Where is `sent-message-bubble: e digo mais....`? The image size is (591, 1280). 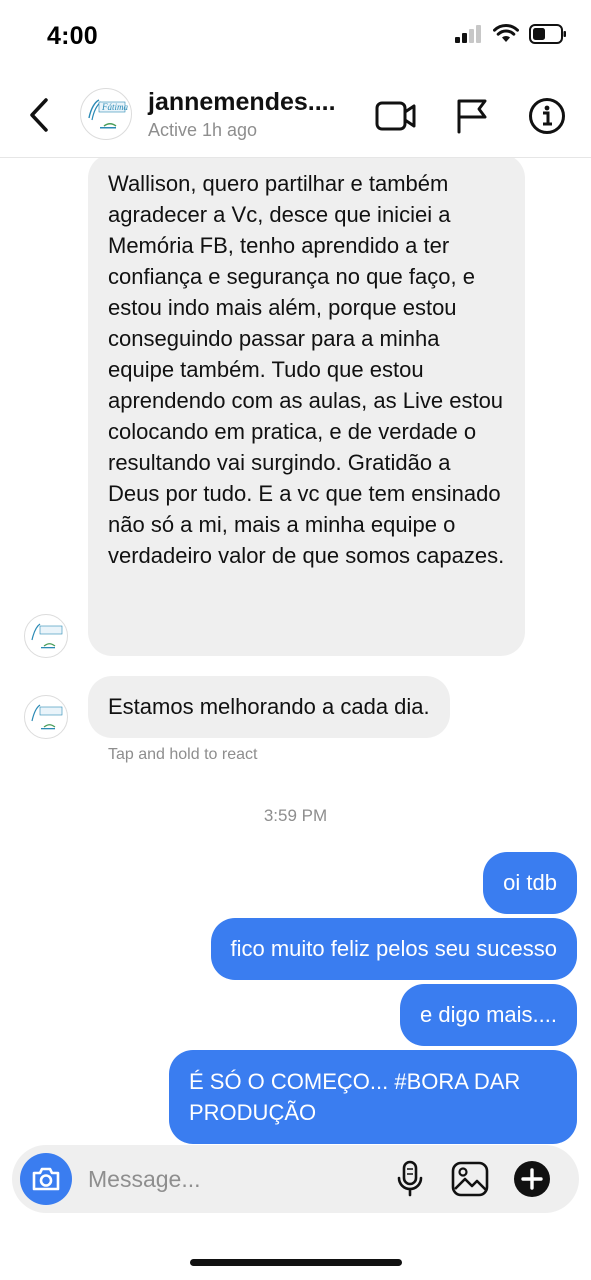 sent-message-bubble: e digo mais.... is located at coordinates (488, 1015).